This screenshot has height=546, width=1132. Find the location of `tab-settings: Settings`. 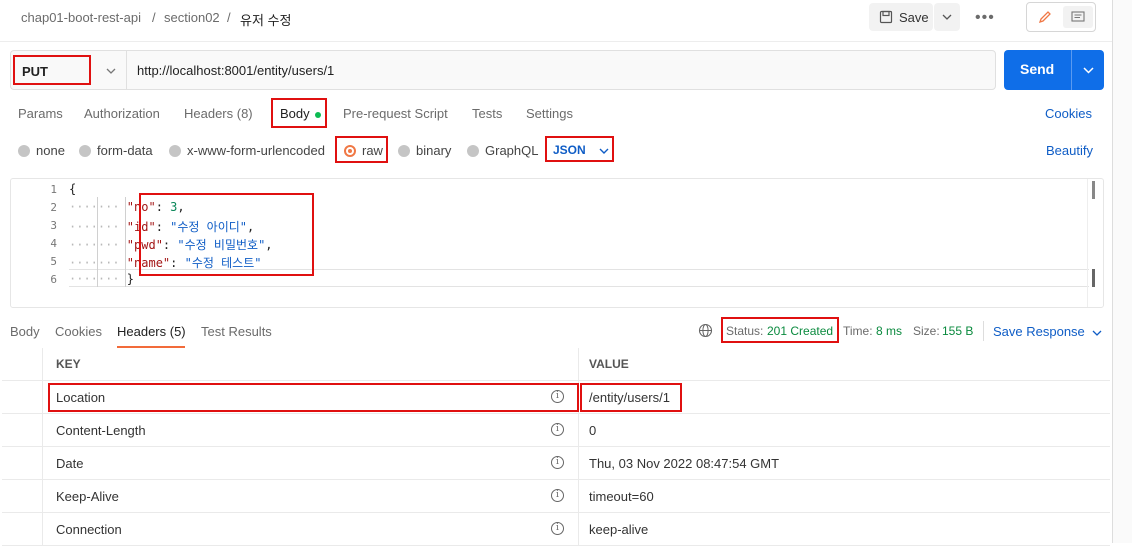

tab-settings: Settings is located at coordinates (549, 113).